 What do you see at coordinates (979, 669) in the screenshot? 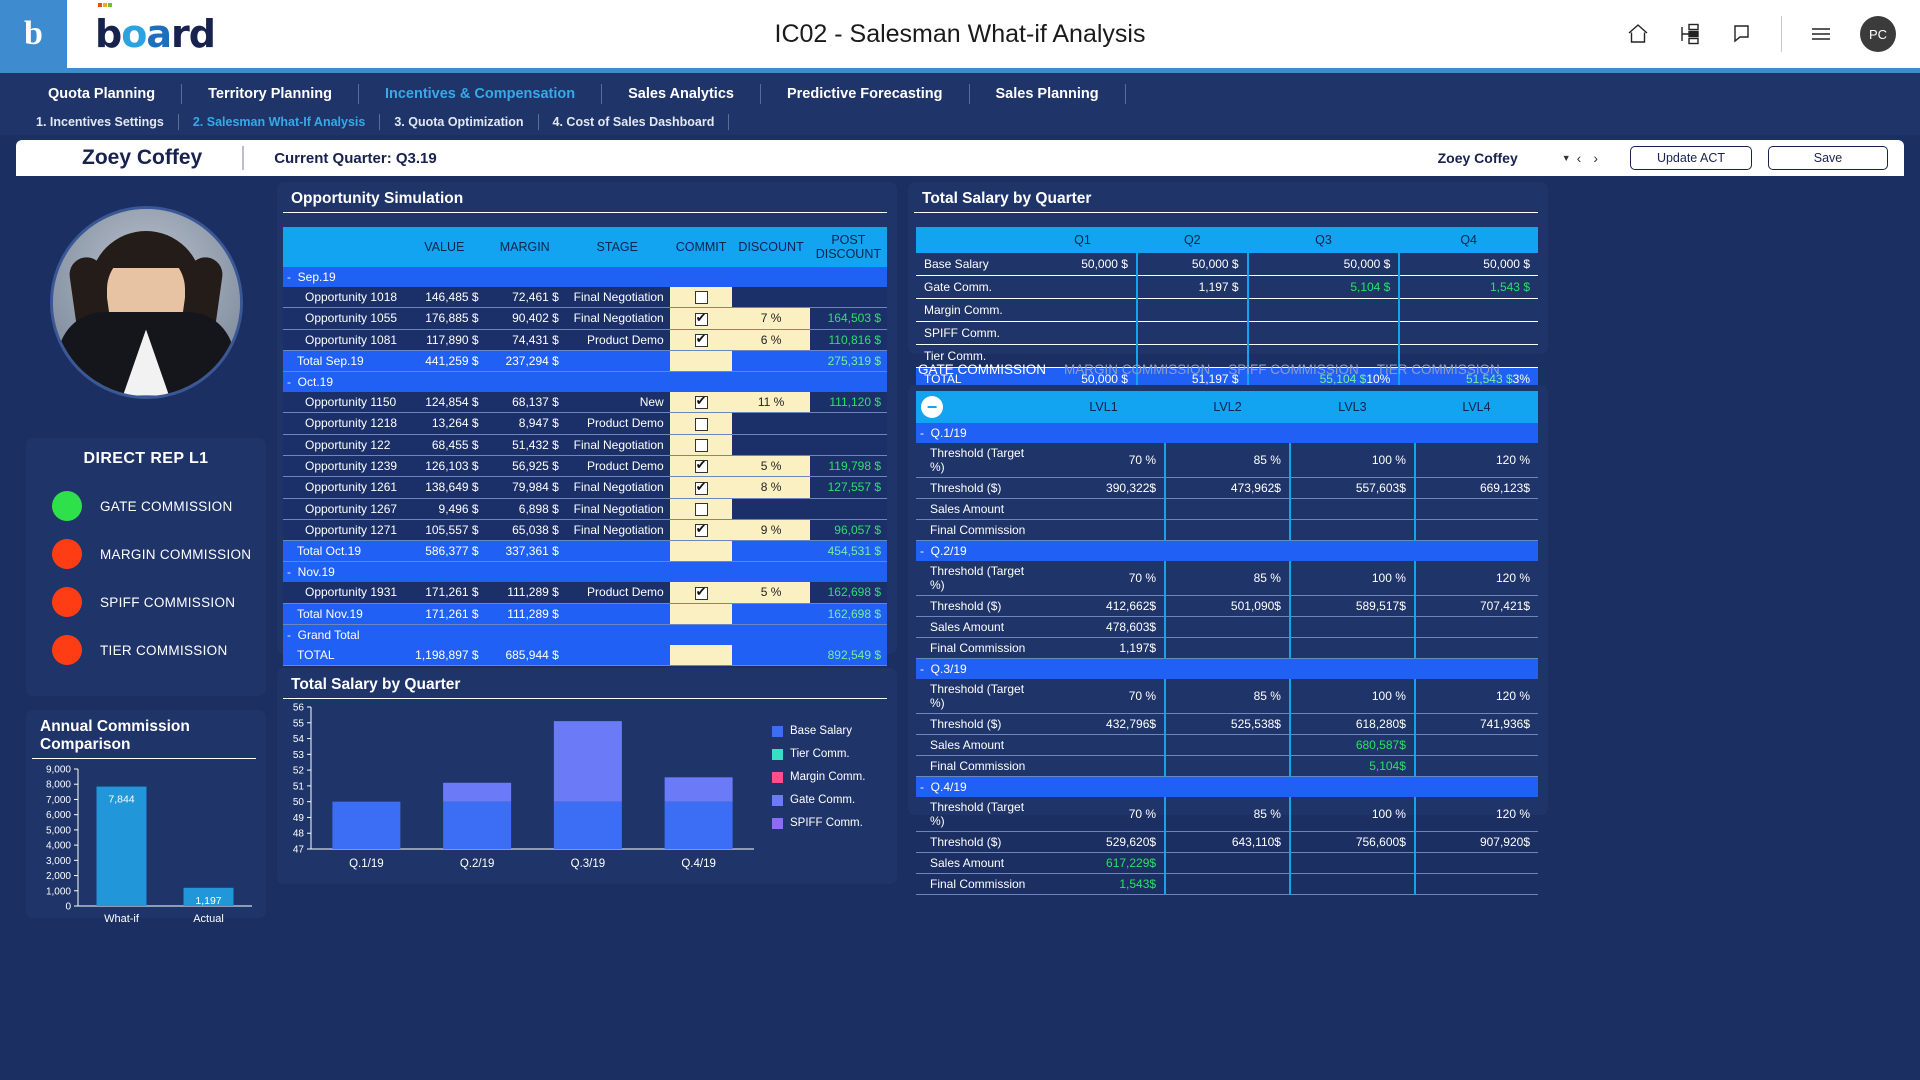
I see `group-label: - Q.3/19` at bounding box center [979, 669].